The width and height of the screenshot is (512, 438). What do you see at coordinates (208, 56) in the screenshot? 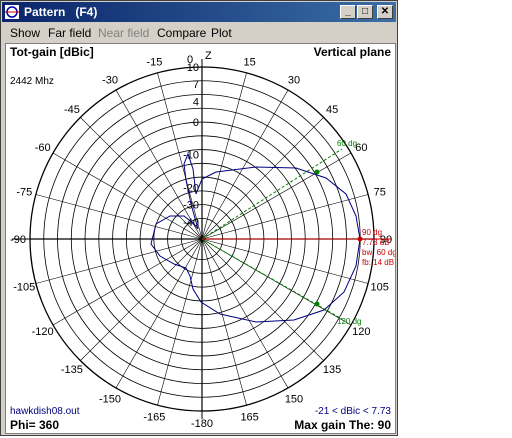
I see `z-axis-label: Z` at bounding box center [208, 56].